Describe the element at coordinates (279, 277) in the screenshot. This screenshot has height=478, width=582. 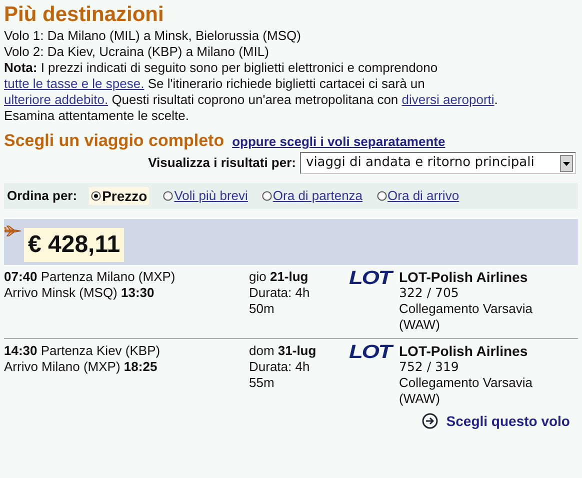
I see `date-text: gio 21-lug` at that location.